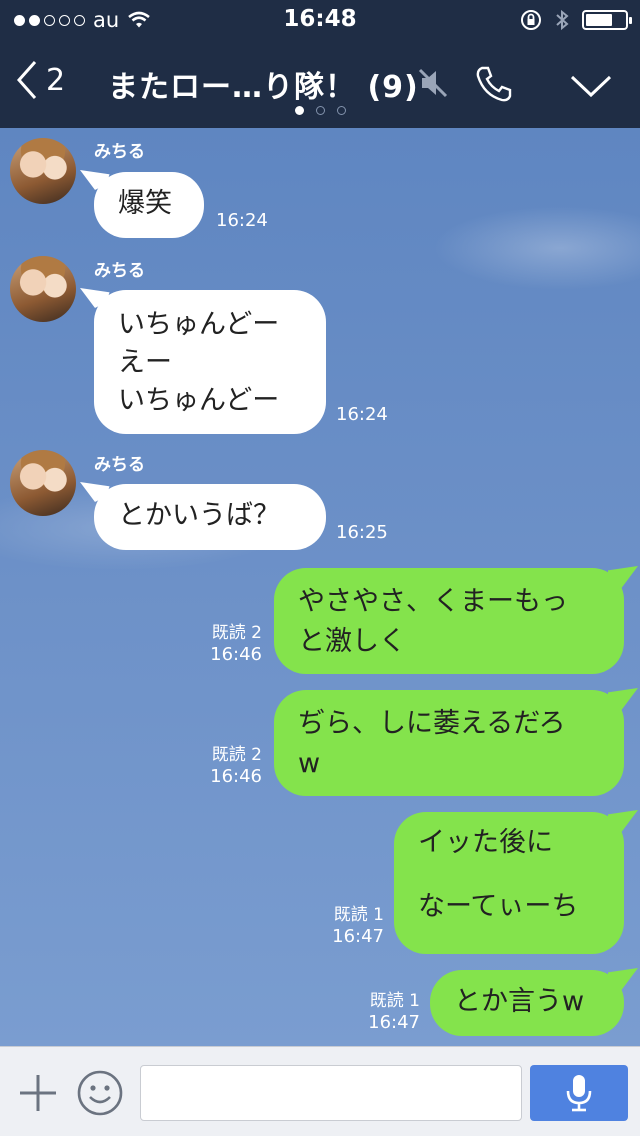 Image resolution: width=640 pixels, height=1136 pixels. What do you see at coordinates (26, 80) in the screenshot?
I see `back-chevron-icon` at bounding box center [26, 80].